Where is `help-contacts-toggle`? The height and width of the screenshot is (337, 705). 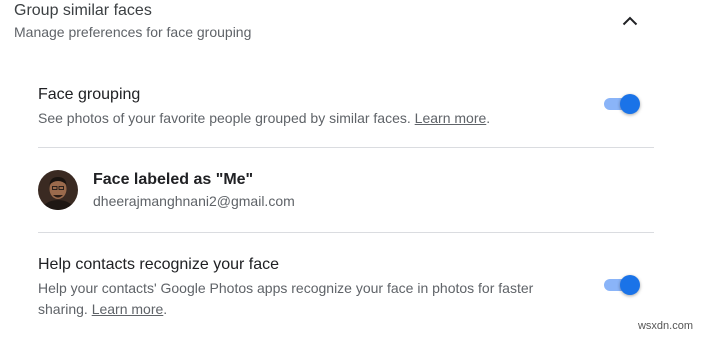
help-contacts-toggle is located at coordinates (621, 285).